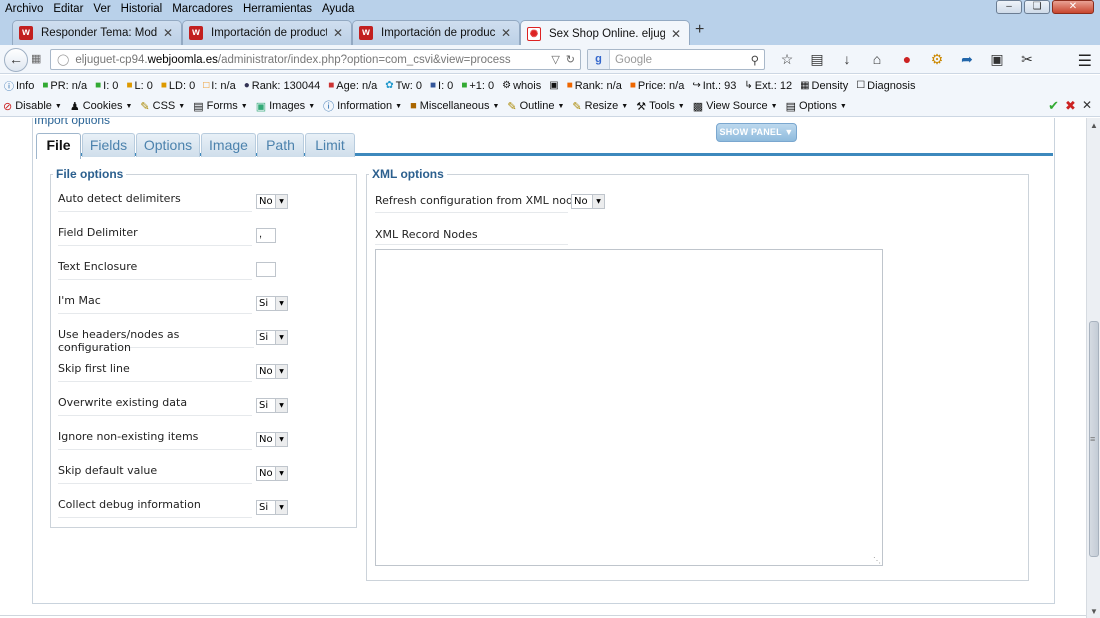  Describe the element at coordinates (1087, 106) in the screenshot. I see `close-toolbar-icon: ✕` at that location.